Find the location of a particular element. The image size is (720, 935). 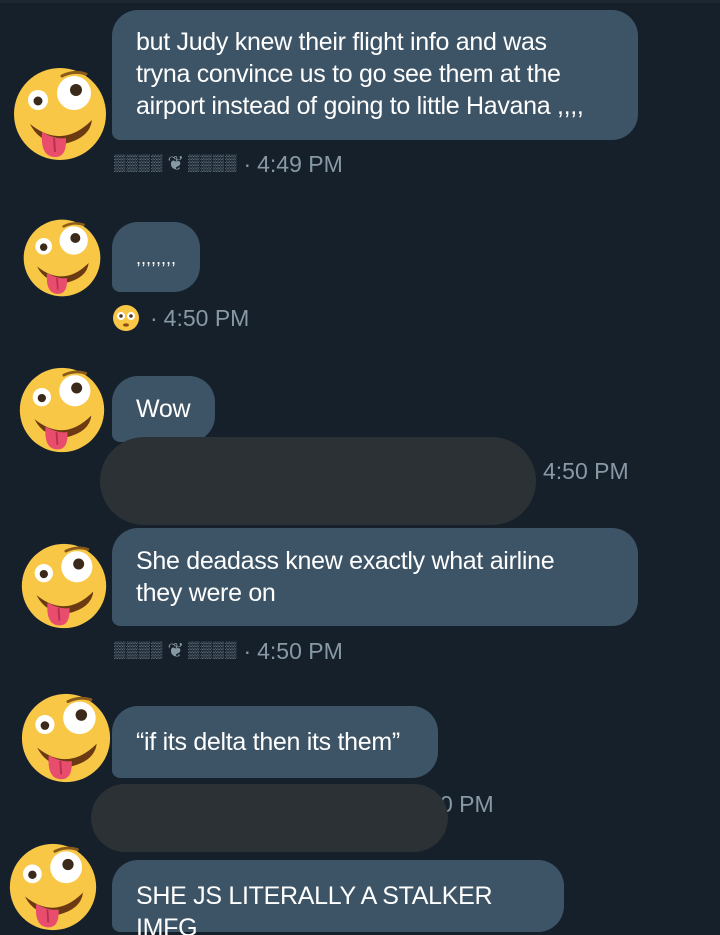

message-bubble: “if its delta then its them” is located at coordinates (275, 742).